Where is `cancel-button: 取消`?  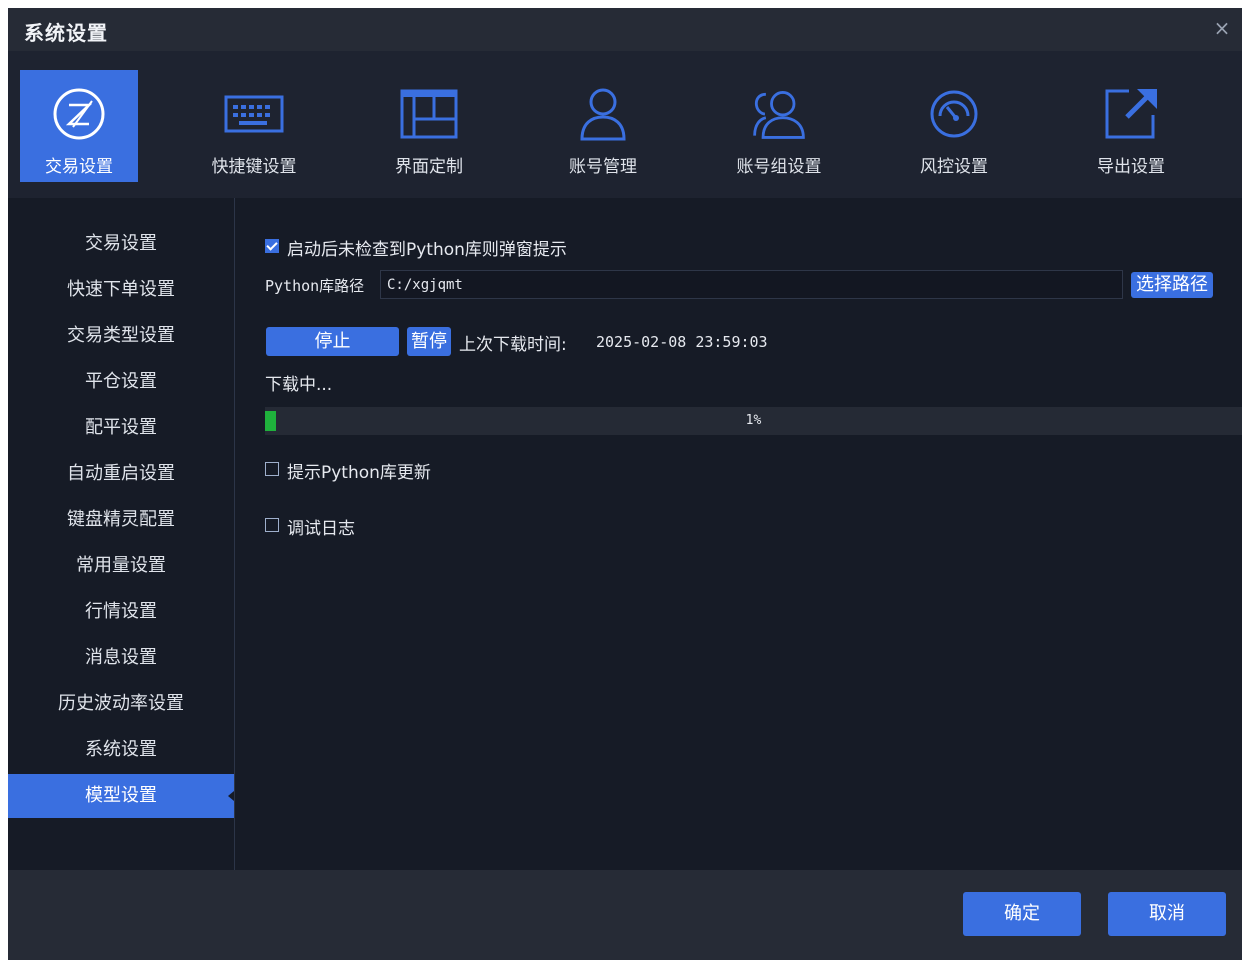 cancel-button: 取消 is located at coordinates (1167, 914).